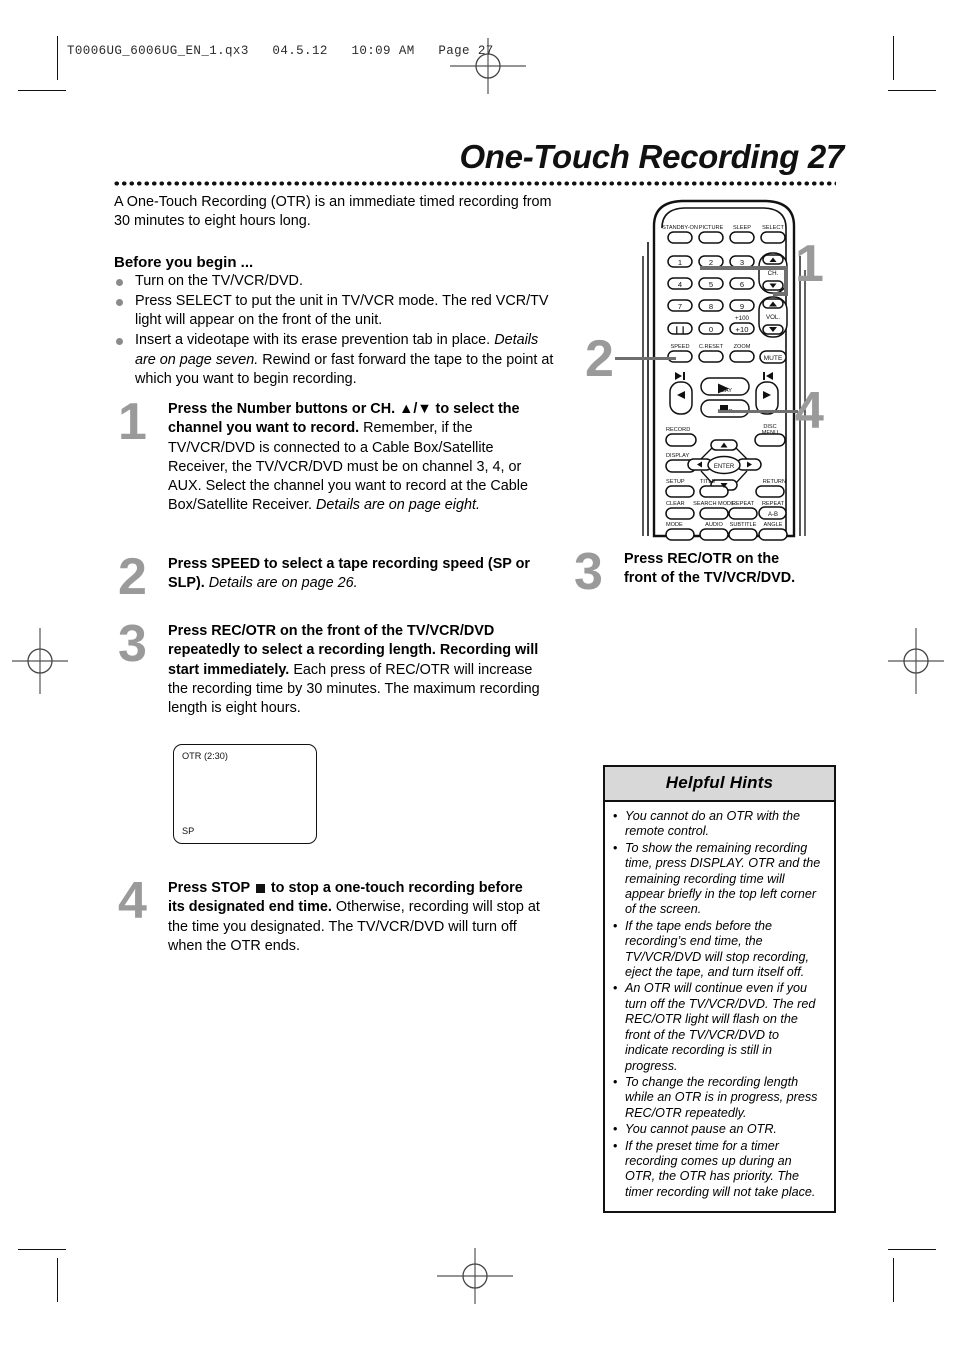  I want to click on otr-screen-illustration: OTR (2:30) SP, so click(245, 794).